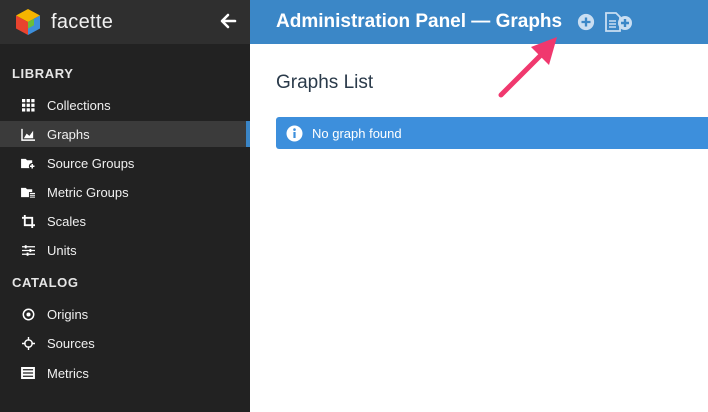  Describe the element at coordinates (28, 343) in the screenshot. I see `crosshairs-icon` at that location.